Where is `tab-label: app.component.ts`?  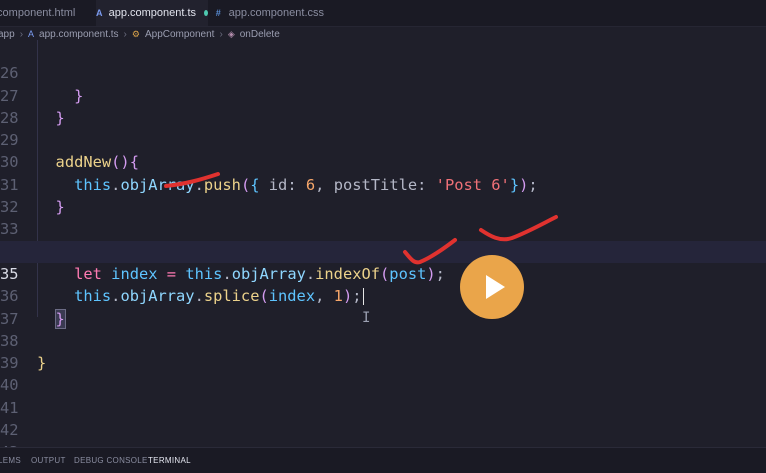
tab-label: app.component.ts is located at coordinates (152, 13).